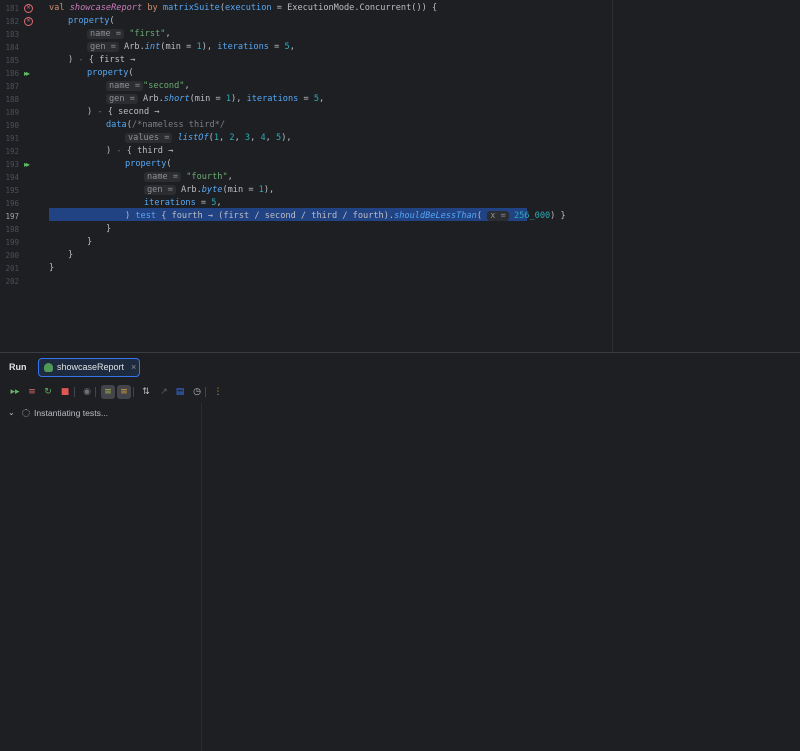  I want to click on code-line-184: gen = Arb.int(min = 1), iterations = 5,, so click(191, 47).